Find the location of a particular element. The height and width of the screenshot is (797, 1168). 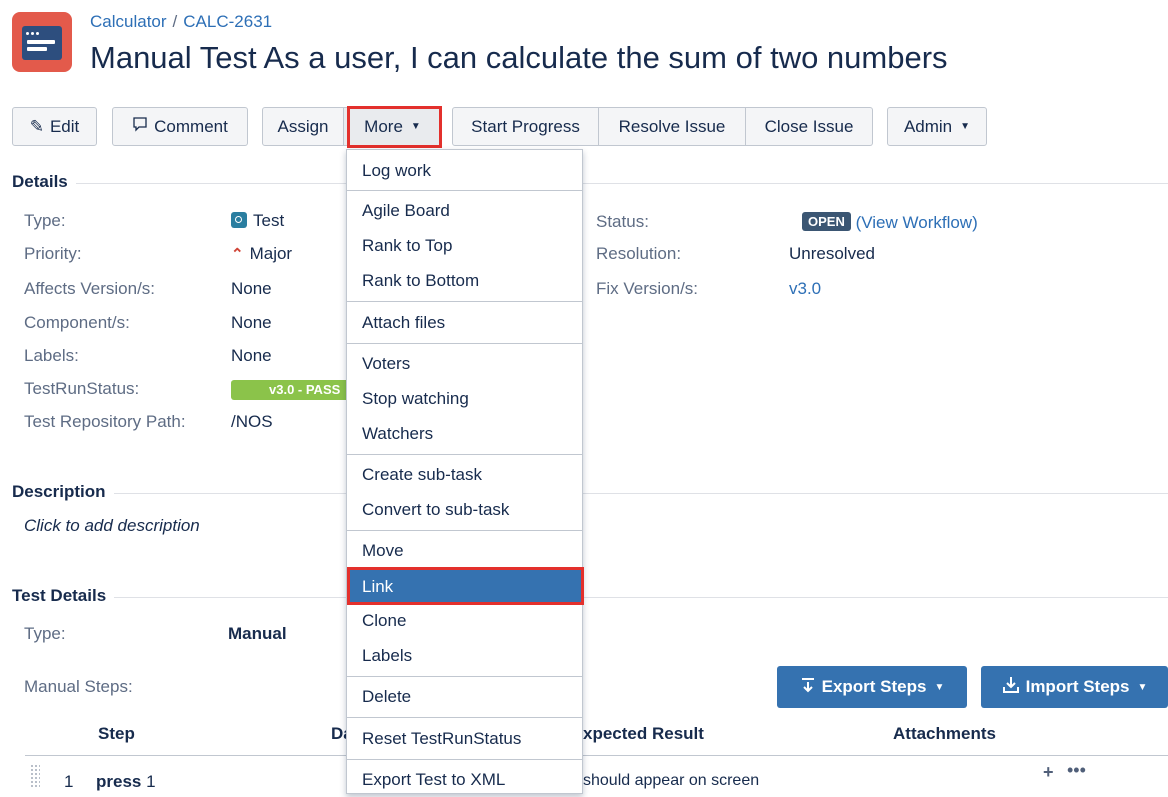

comment-icon is located at coordinates (140, 126).